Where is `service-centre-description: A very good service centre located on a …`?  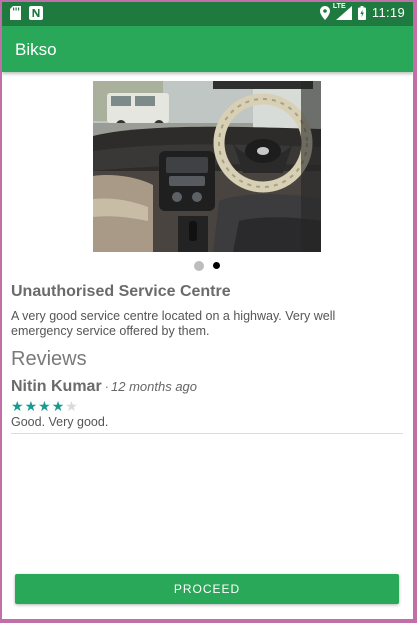
service-centre-description: A very good service centre located on a … is located at coordinates (173, 323).